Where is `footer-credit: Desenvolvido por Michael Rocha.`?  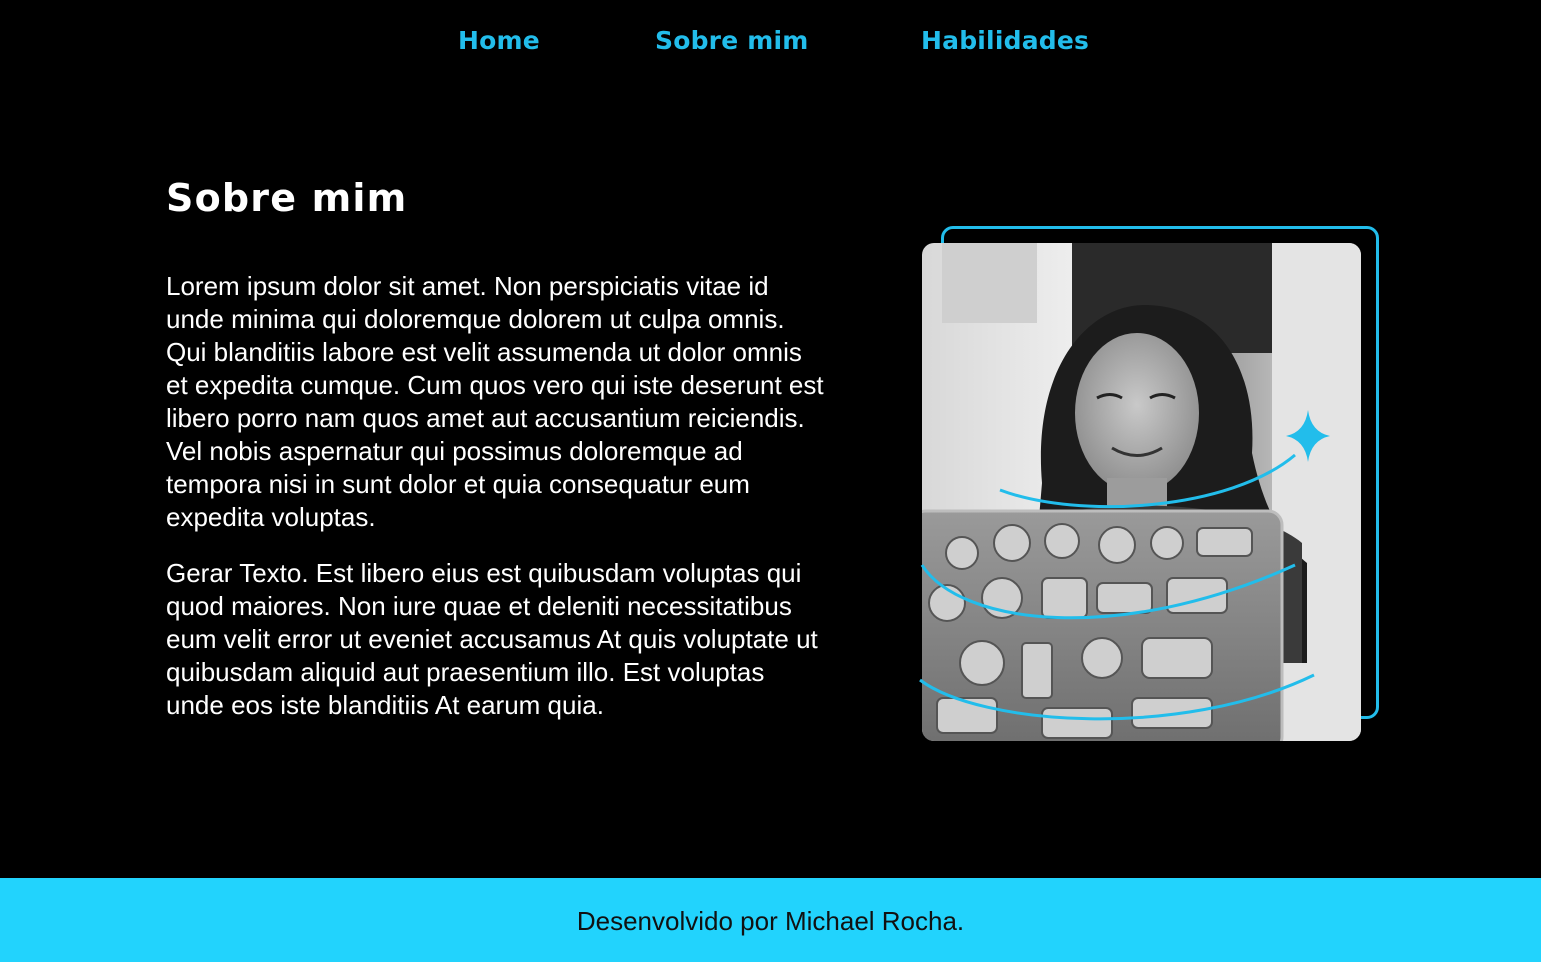 footer-credit: Desenvolvido por Michael Rocha. is located at coordinates (770, 921).